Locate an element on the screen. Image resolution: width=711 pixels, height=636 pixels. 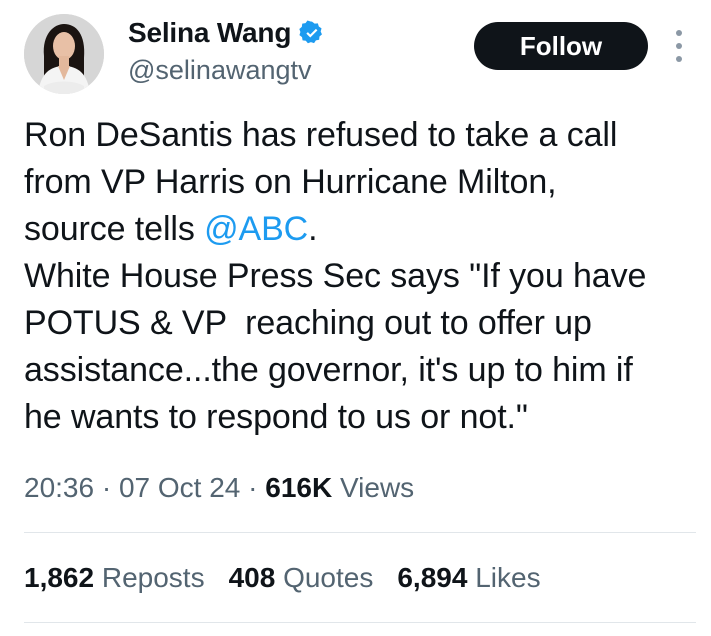
likes-stat: 6,894 Likes is located at coordinates (468, 578).